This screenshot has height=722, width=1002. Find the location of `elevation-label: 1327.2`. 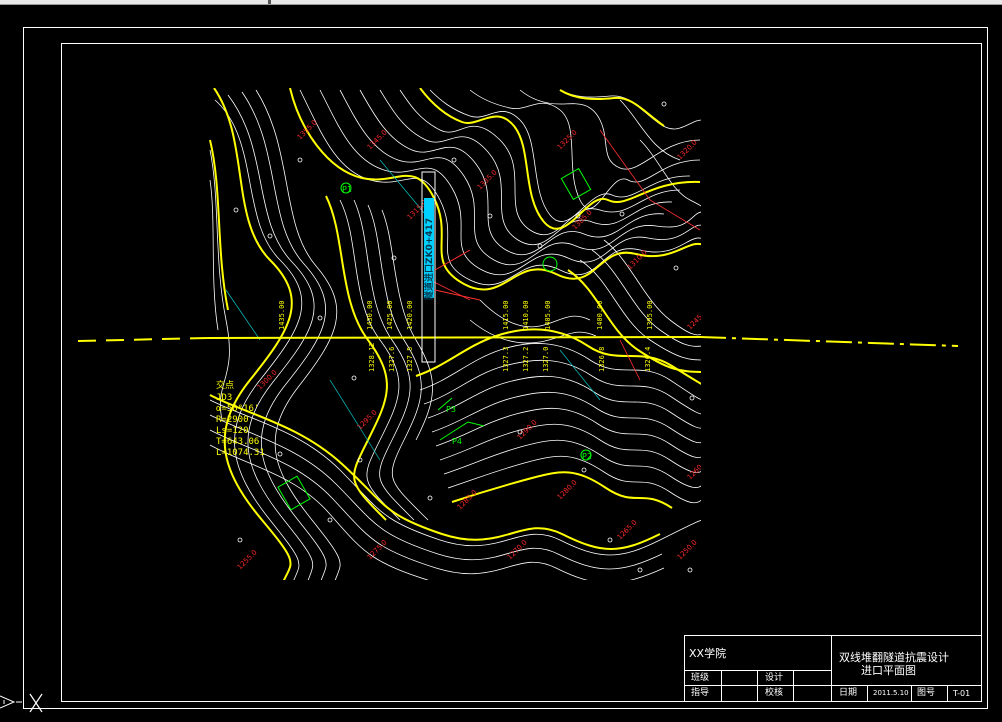

elevation-label: 1327.2 is located at coordinates (526, 359).